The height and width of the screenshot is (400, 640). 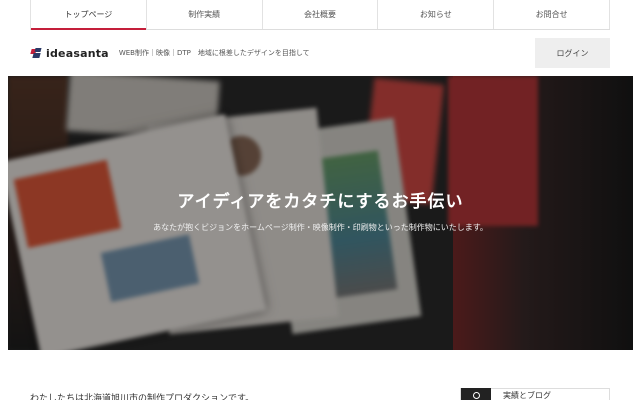 What do you see at coordinates (476, 394) in the screenshot?
I see `info-icon` at bounding box center [476, 394].